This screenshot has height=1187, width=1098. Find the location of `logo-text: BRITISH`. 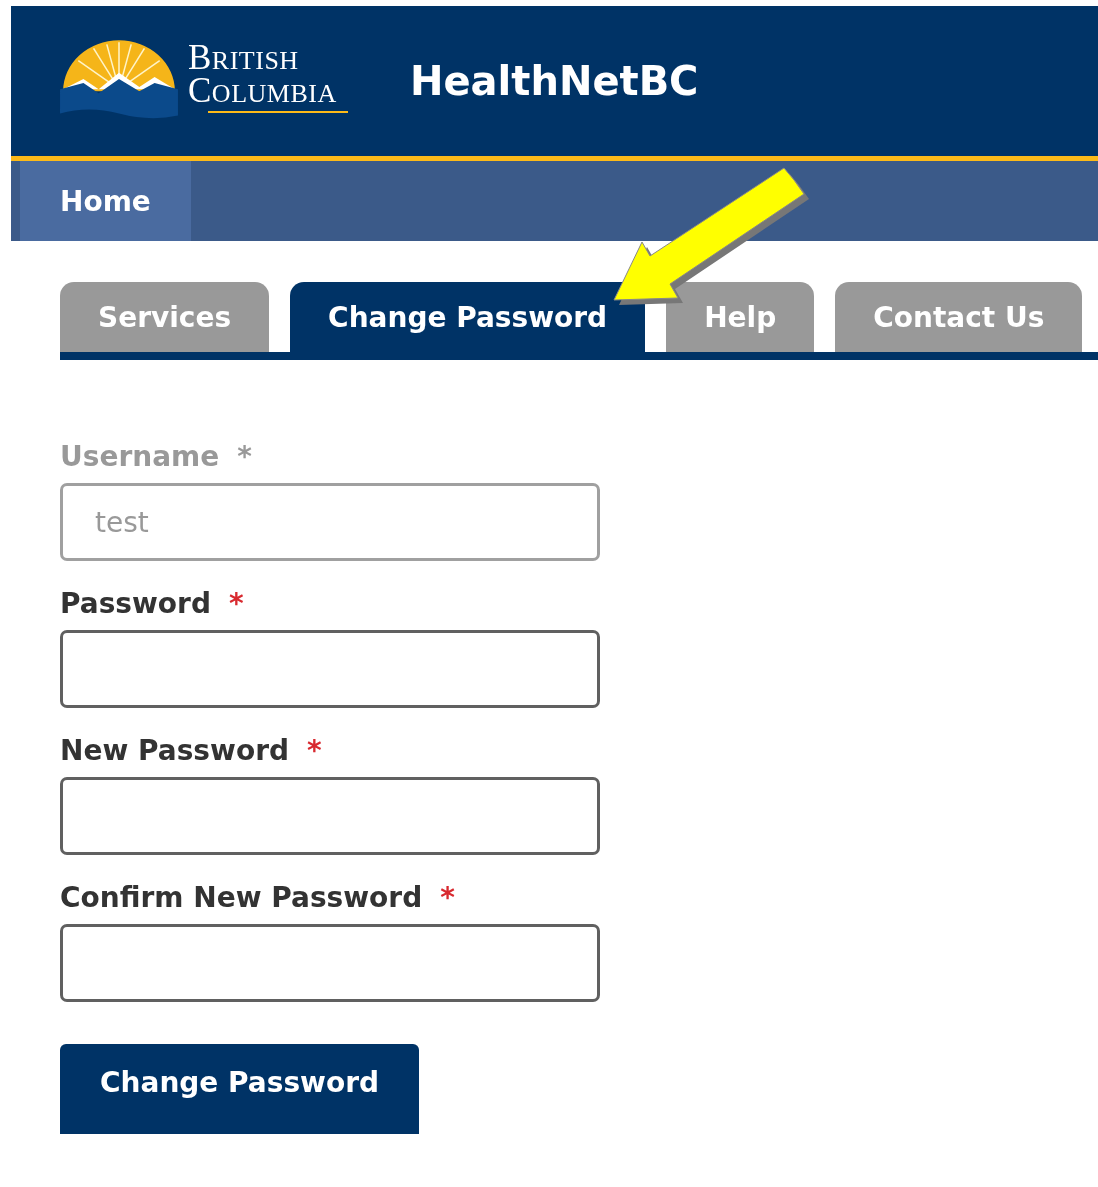

logo-text: BRITISH is located at coordinates (244, 59).